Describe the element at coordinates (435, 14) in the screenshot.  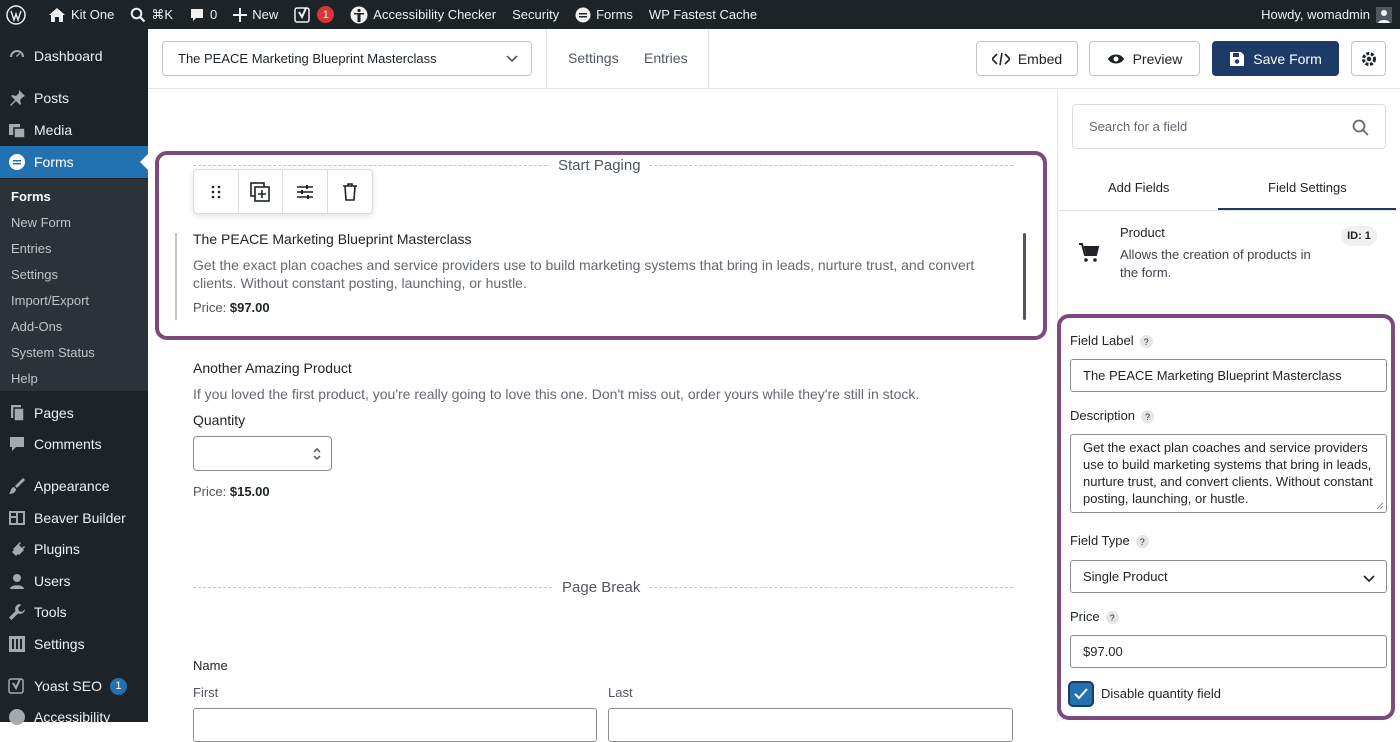
I see `accessibility-checker-label: Accessibility Checker` at that location.